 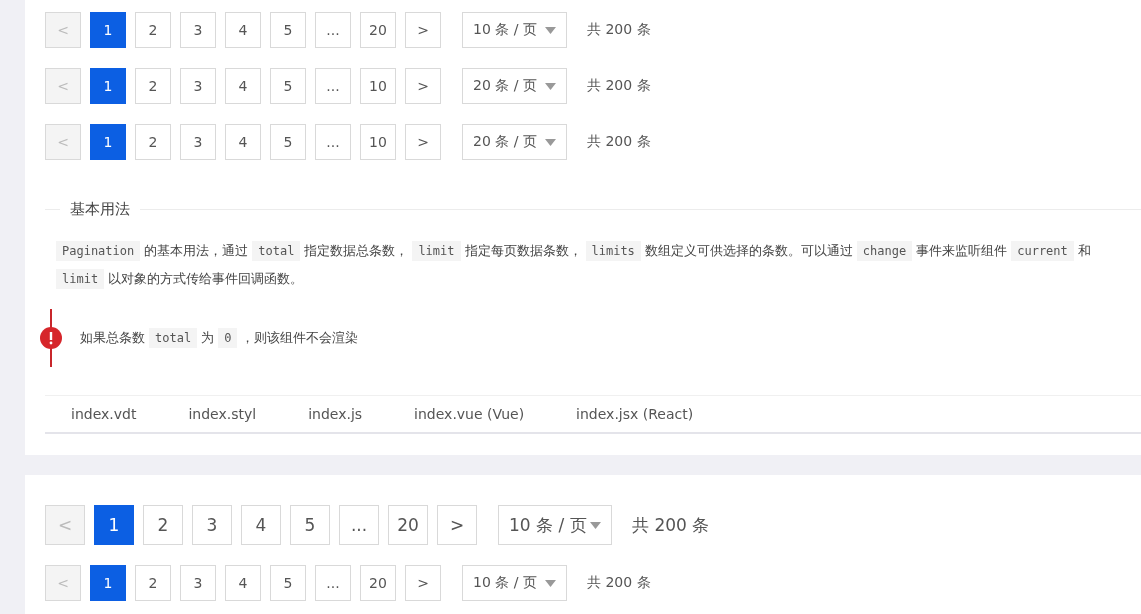 I want to click on section-title: 基本用法, so click(x=100, y=209).